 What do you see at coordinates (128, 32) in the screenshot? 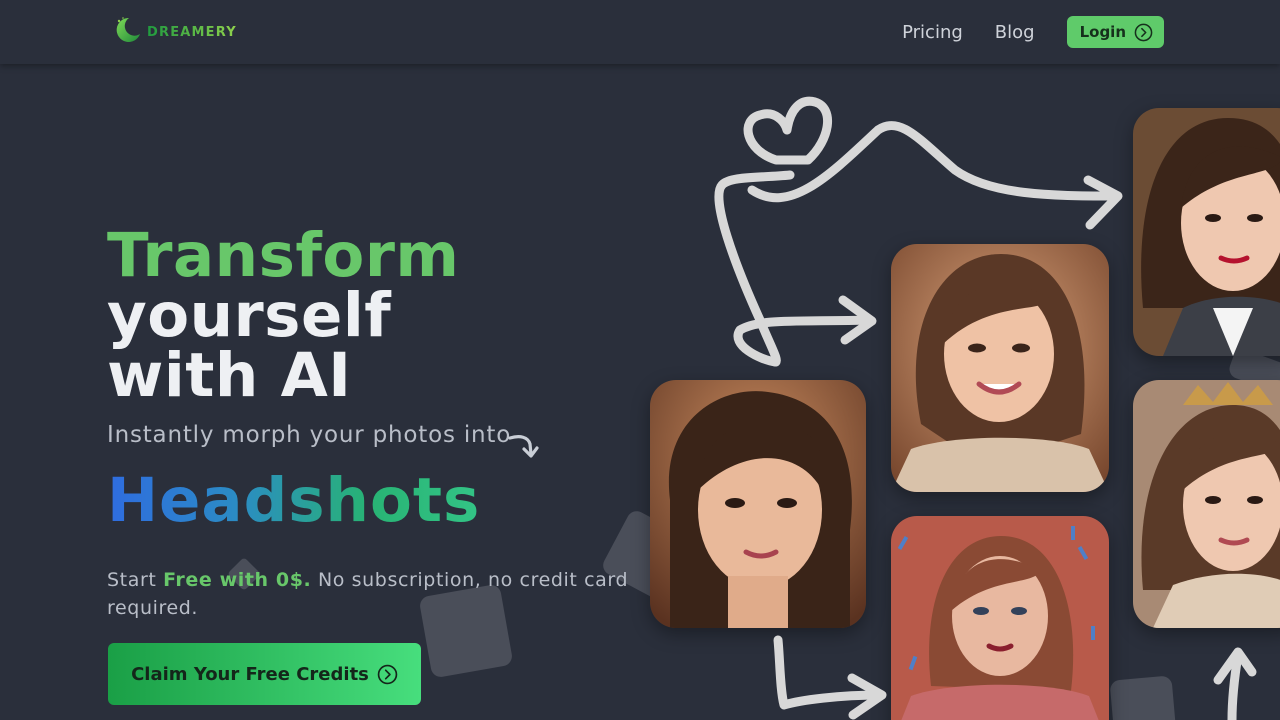
I see `moon-icon` at bounding box center [128, 32].